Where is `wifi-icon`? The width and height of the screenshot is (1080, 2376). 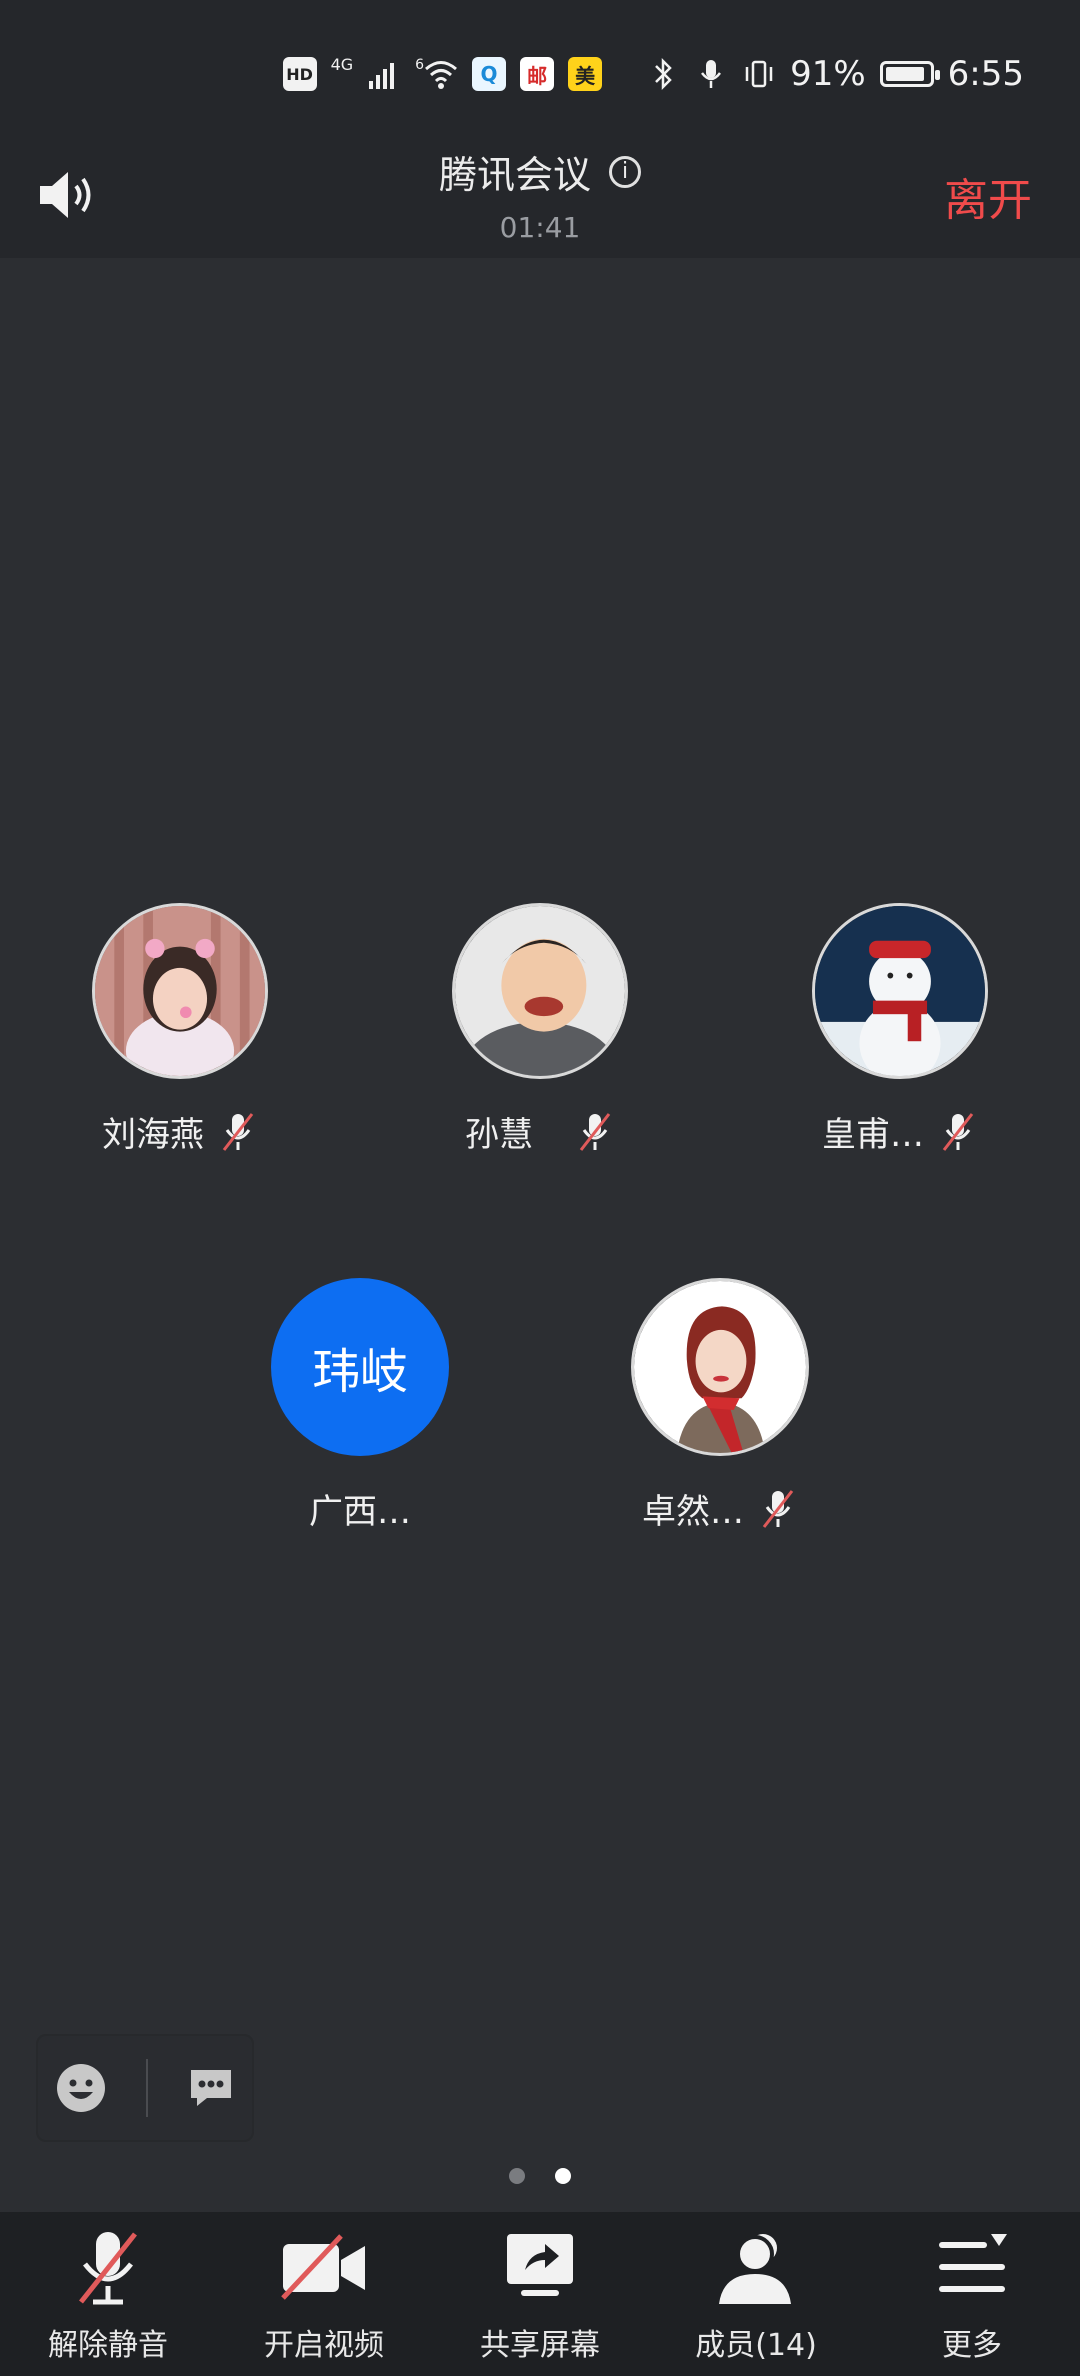 wifi-icon is located at coordinates (441, 75).